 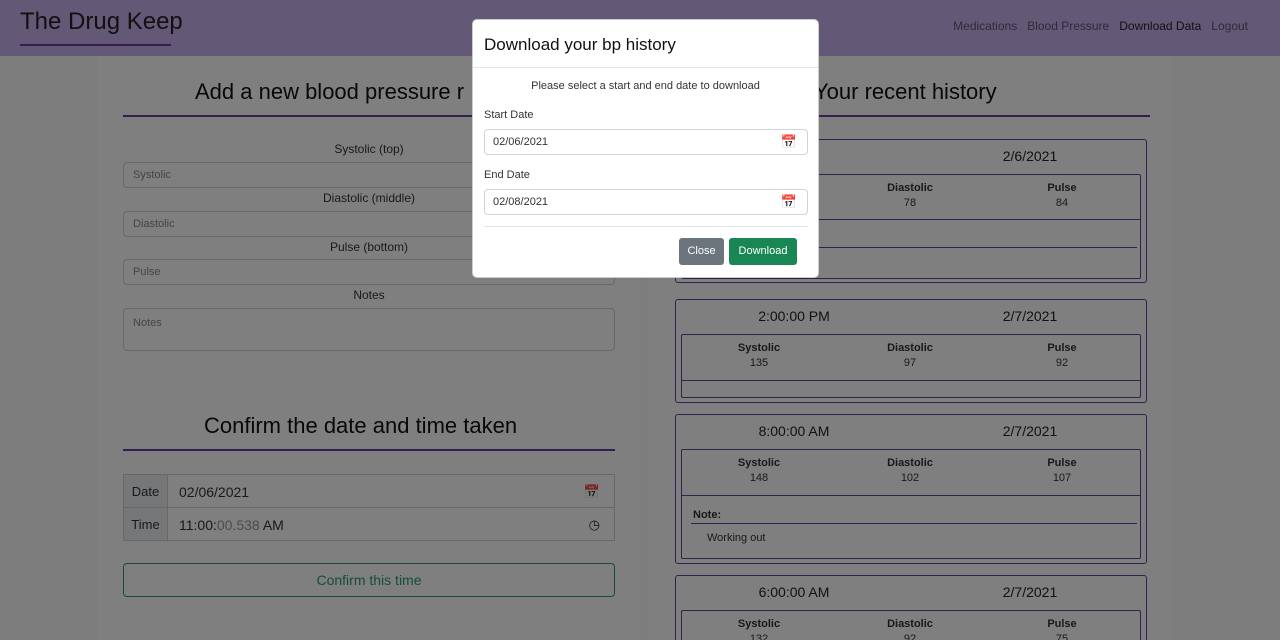 I want to click on end-date-label: End Date, so click(x=507, y=175).